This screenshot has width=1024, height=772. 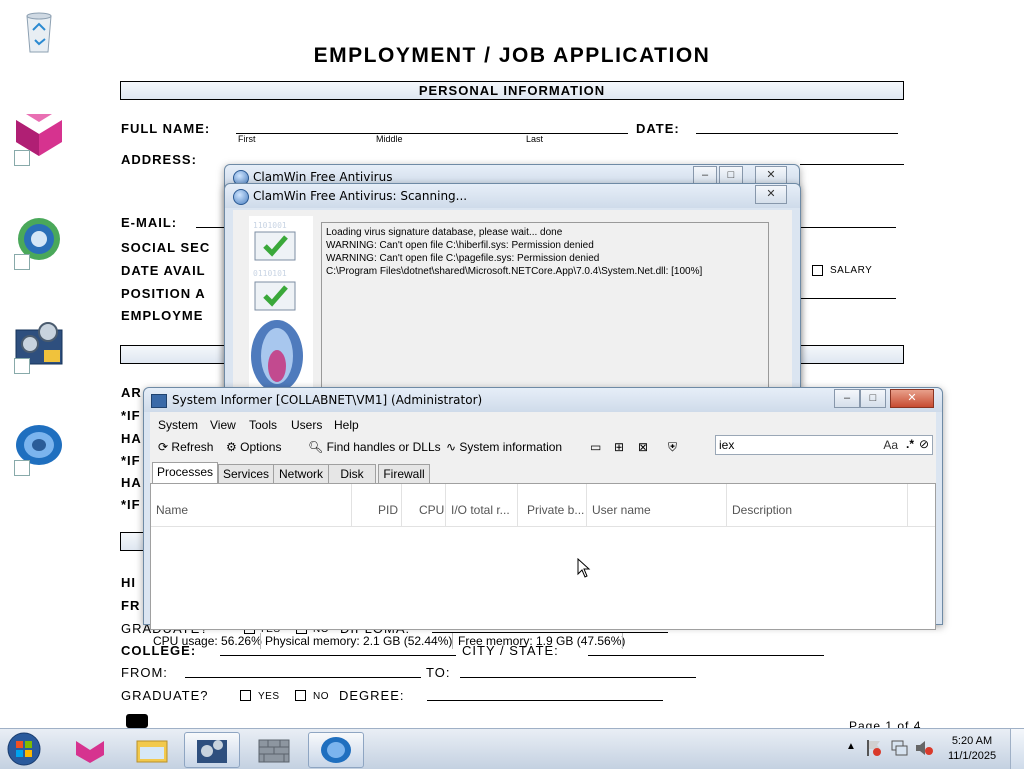 I want to click on column-user-name: User name, so click(x=621, y=510).